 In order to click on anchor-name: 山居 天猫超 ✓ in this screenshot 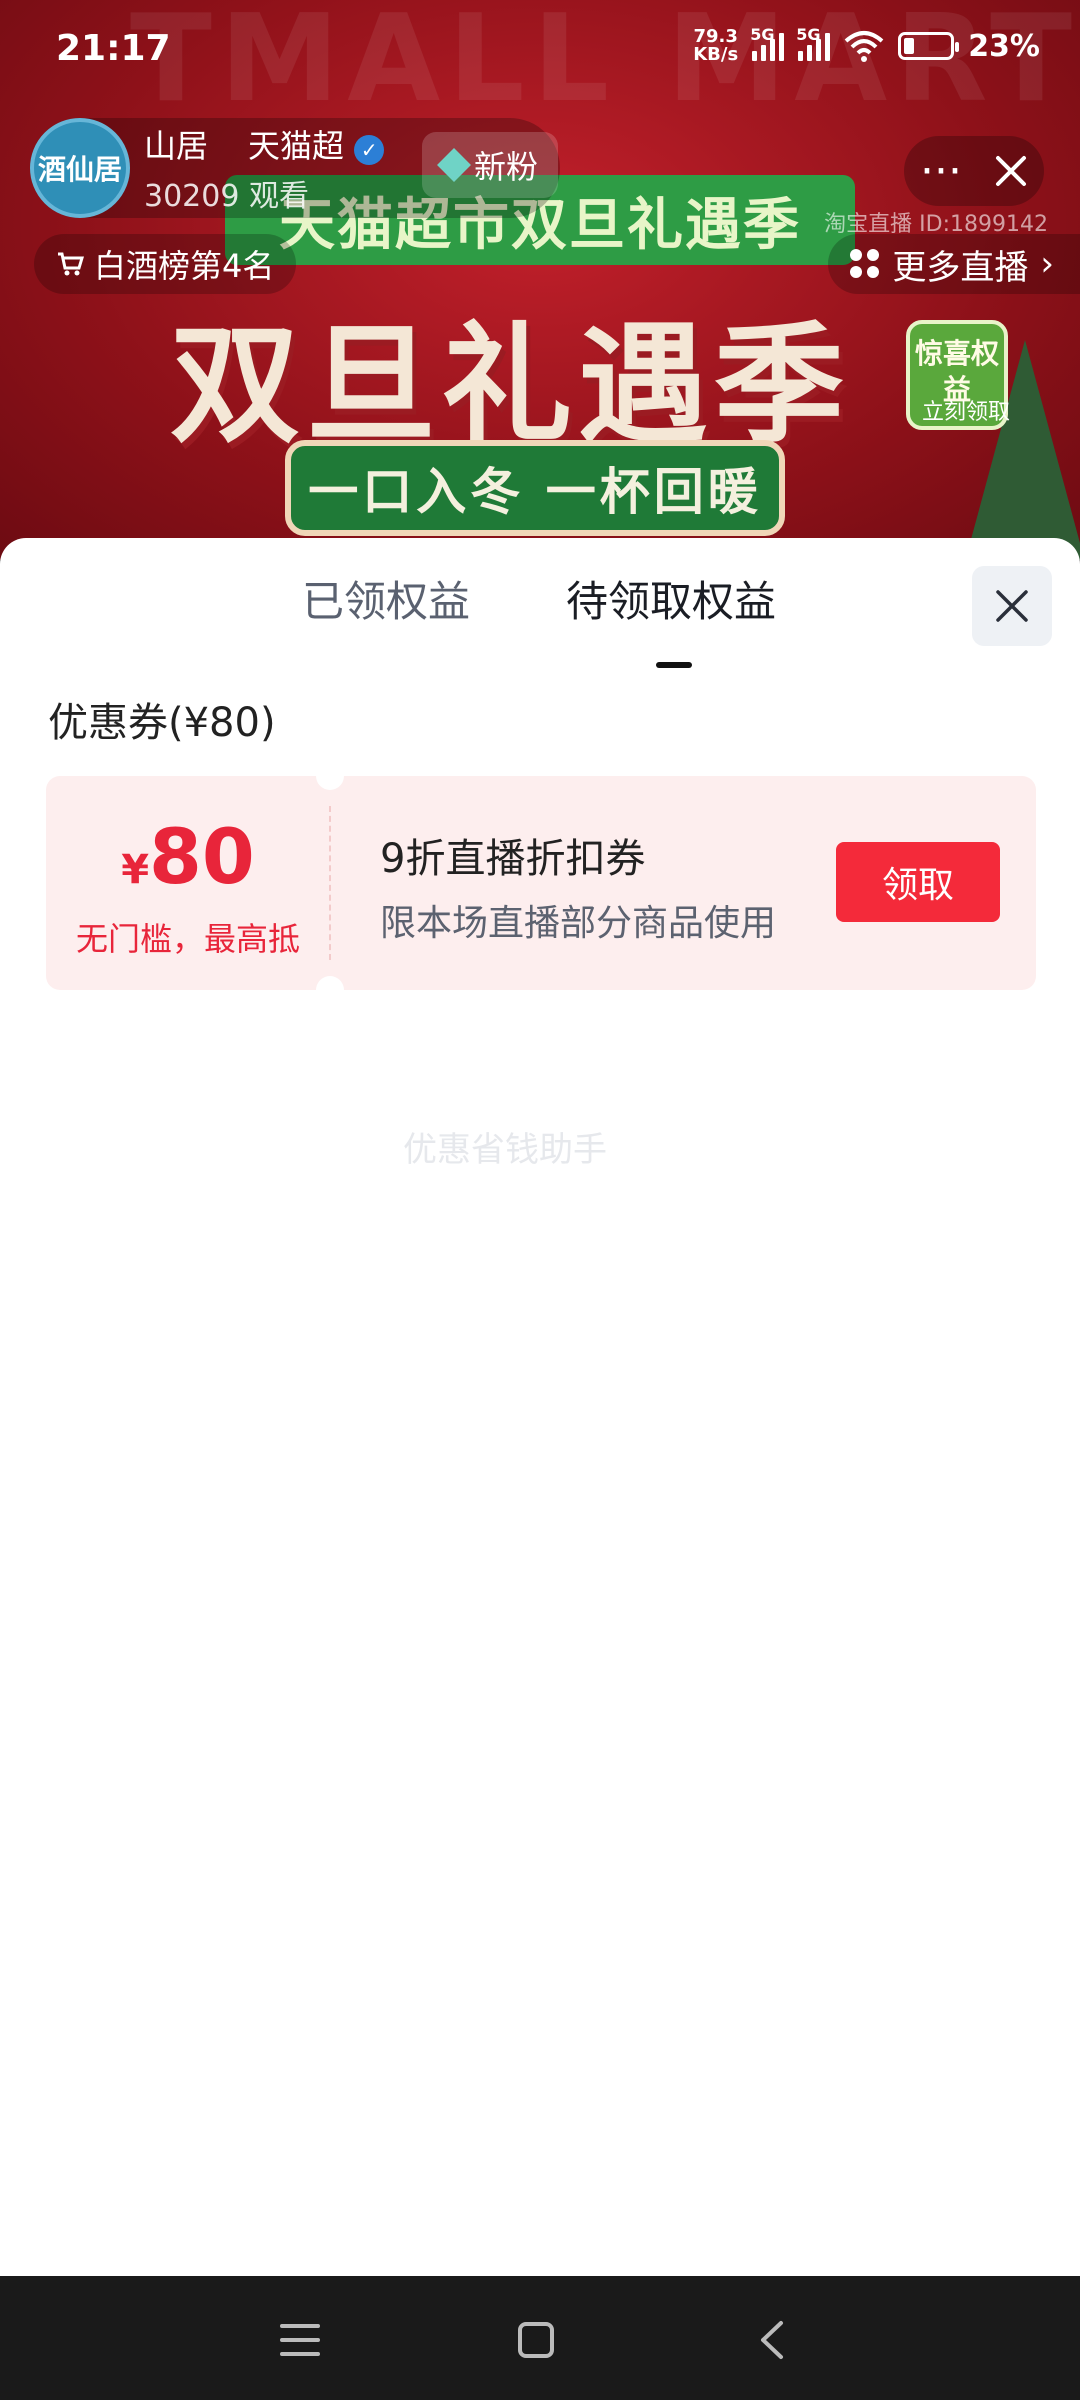, I will do `click(264, 144)`.